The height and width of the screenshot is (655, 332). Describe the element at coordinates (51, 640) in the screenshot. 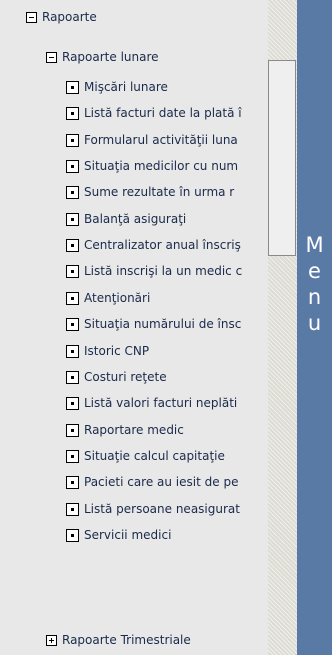

I see `expand-icon` at that location.